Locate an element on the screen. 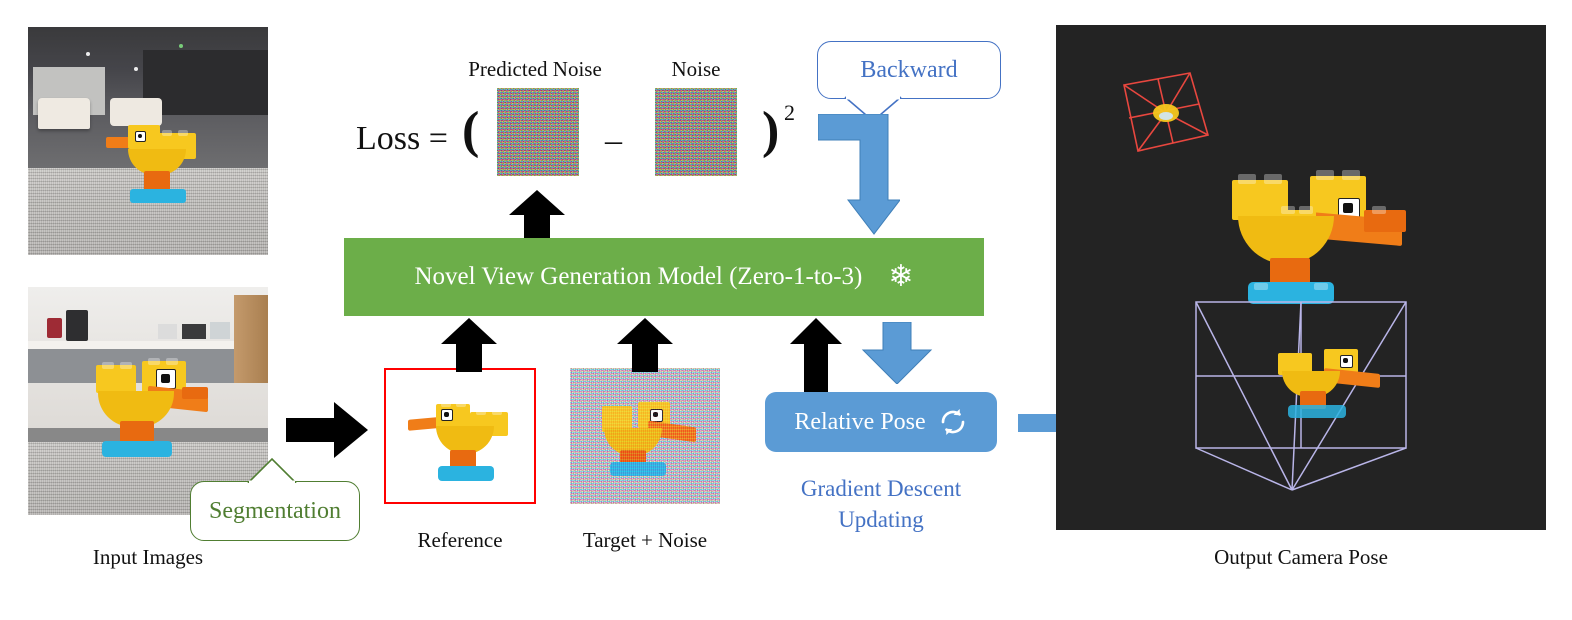 This screenshot has height=620, width=1572. input-image-office-lounge is located at coordinates (148, 141).